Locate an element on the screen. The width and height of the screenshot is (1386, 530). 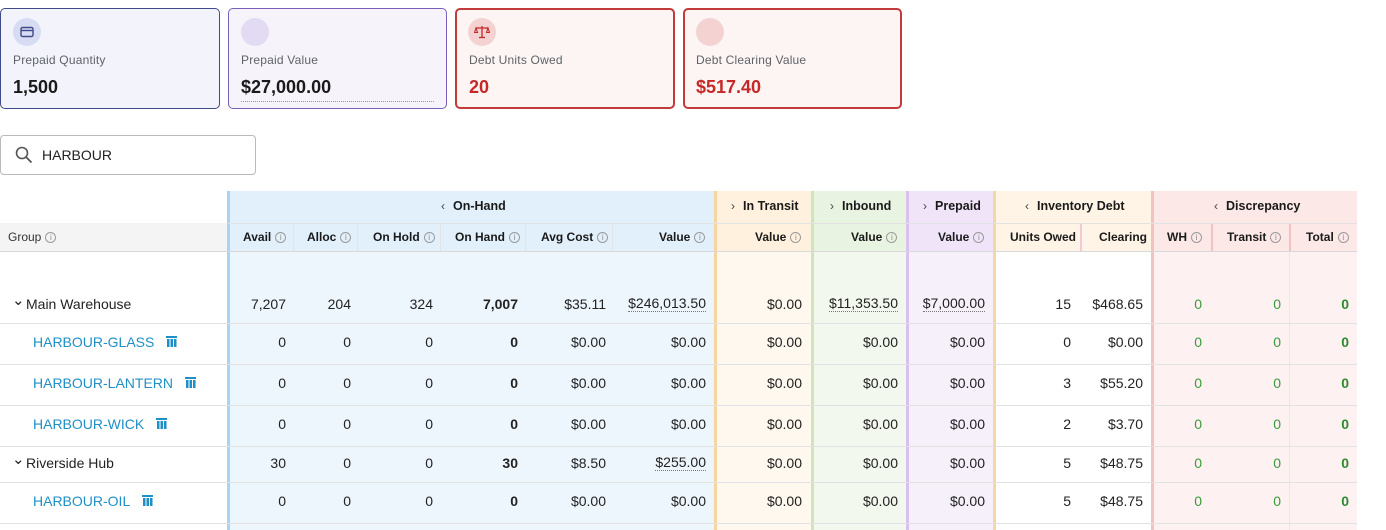
column-label: Group is located at coordinates (25, 237).